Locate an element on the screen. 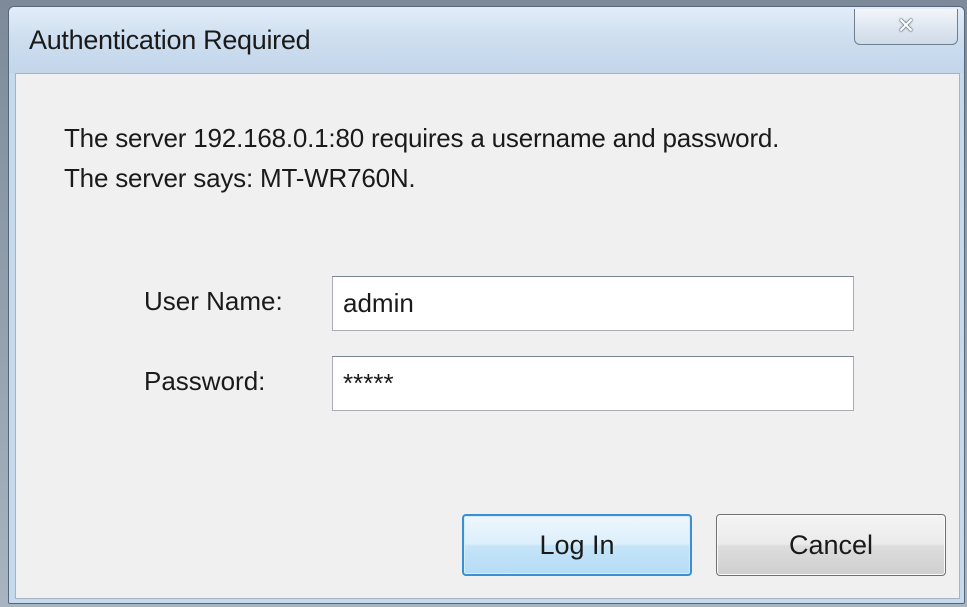 The width and height of the screenshot is (967, 607). password-label: Password: is located at coordinates (205, 381).